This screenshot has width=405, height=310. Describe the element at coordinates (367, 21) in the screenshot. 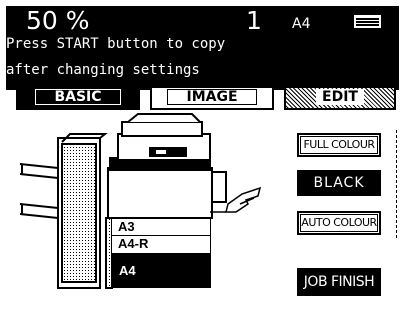

I see `paper-tray-icon` at that location.